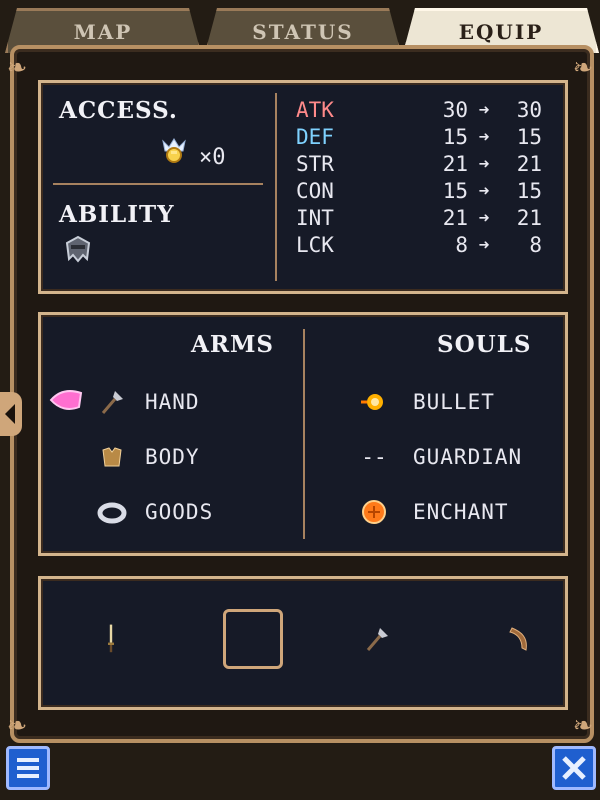 The width and height of the screenshot is (600, 800). Describe the element at coordinates (421, 137) in the screenshot. I see `stat-row-def: DEF 15 ➜ 15` at that location.